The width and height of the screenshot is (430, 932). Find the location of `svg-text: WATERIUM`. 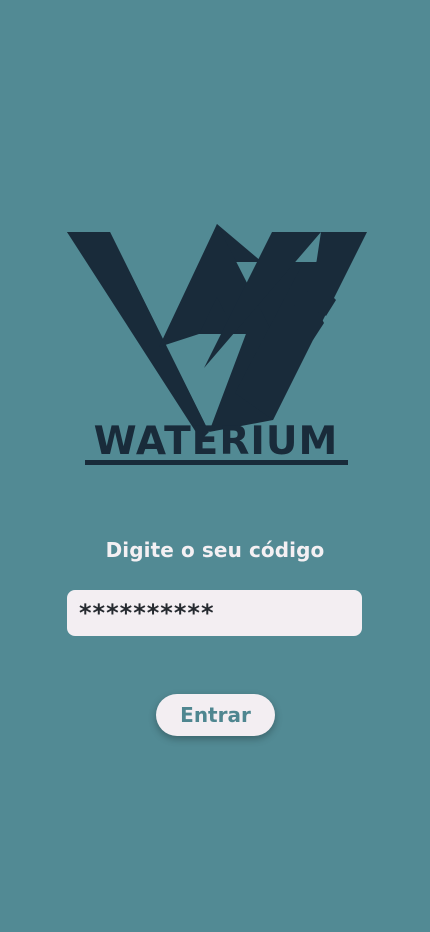

svg-text: WATERIUM is located at coordinates (216, 441).